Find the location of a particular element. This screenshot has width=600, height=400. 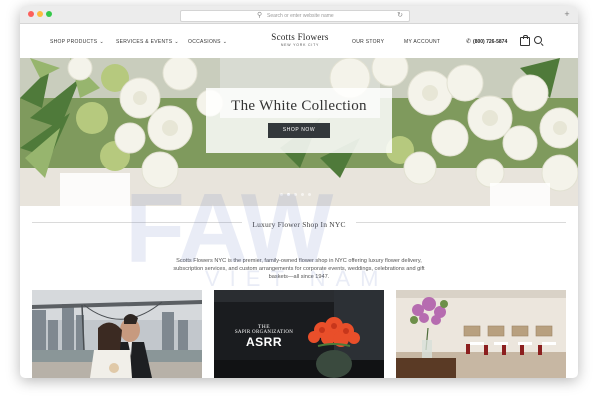

nav-shop-products-label: SHOP PRODUCTS is located at coordinates (74, 42).